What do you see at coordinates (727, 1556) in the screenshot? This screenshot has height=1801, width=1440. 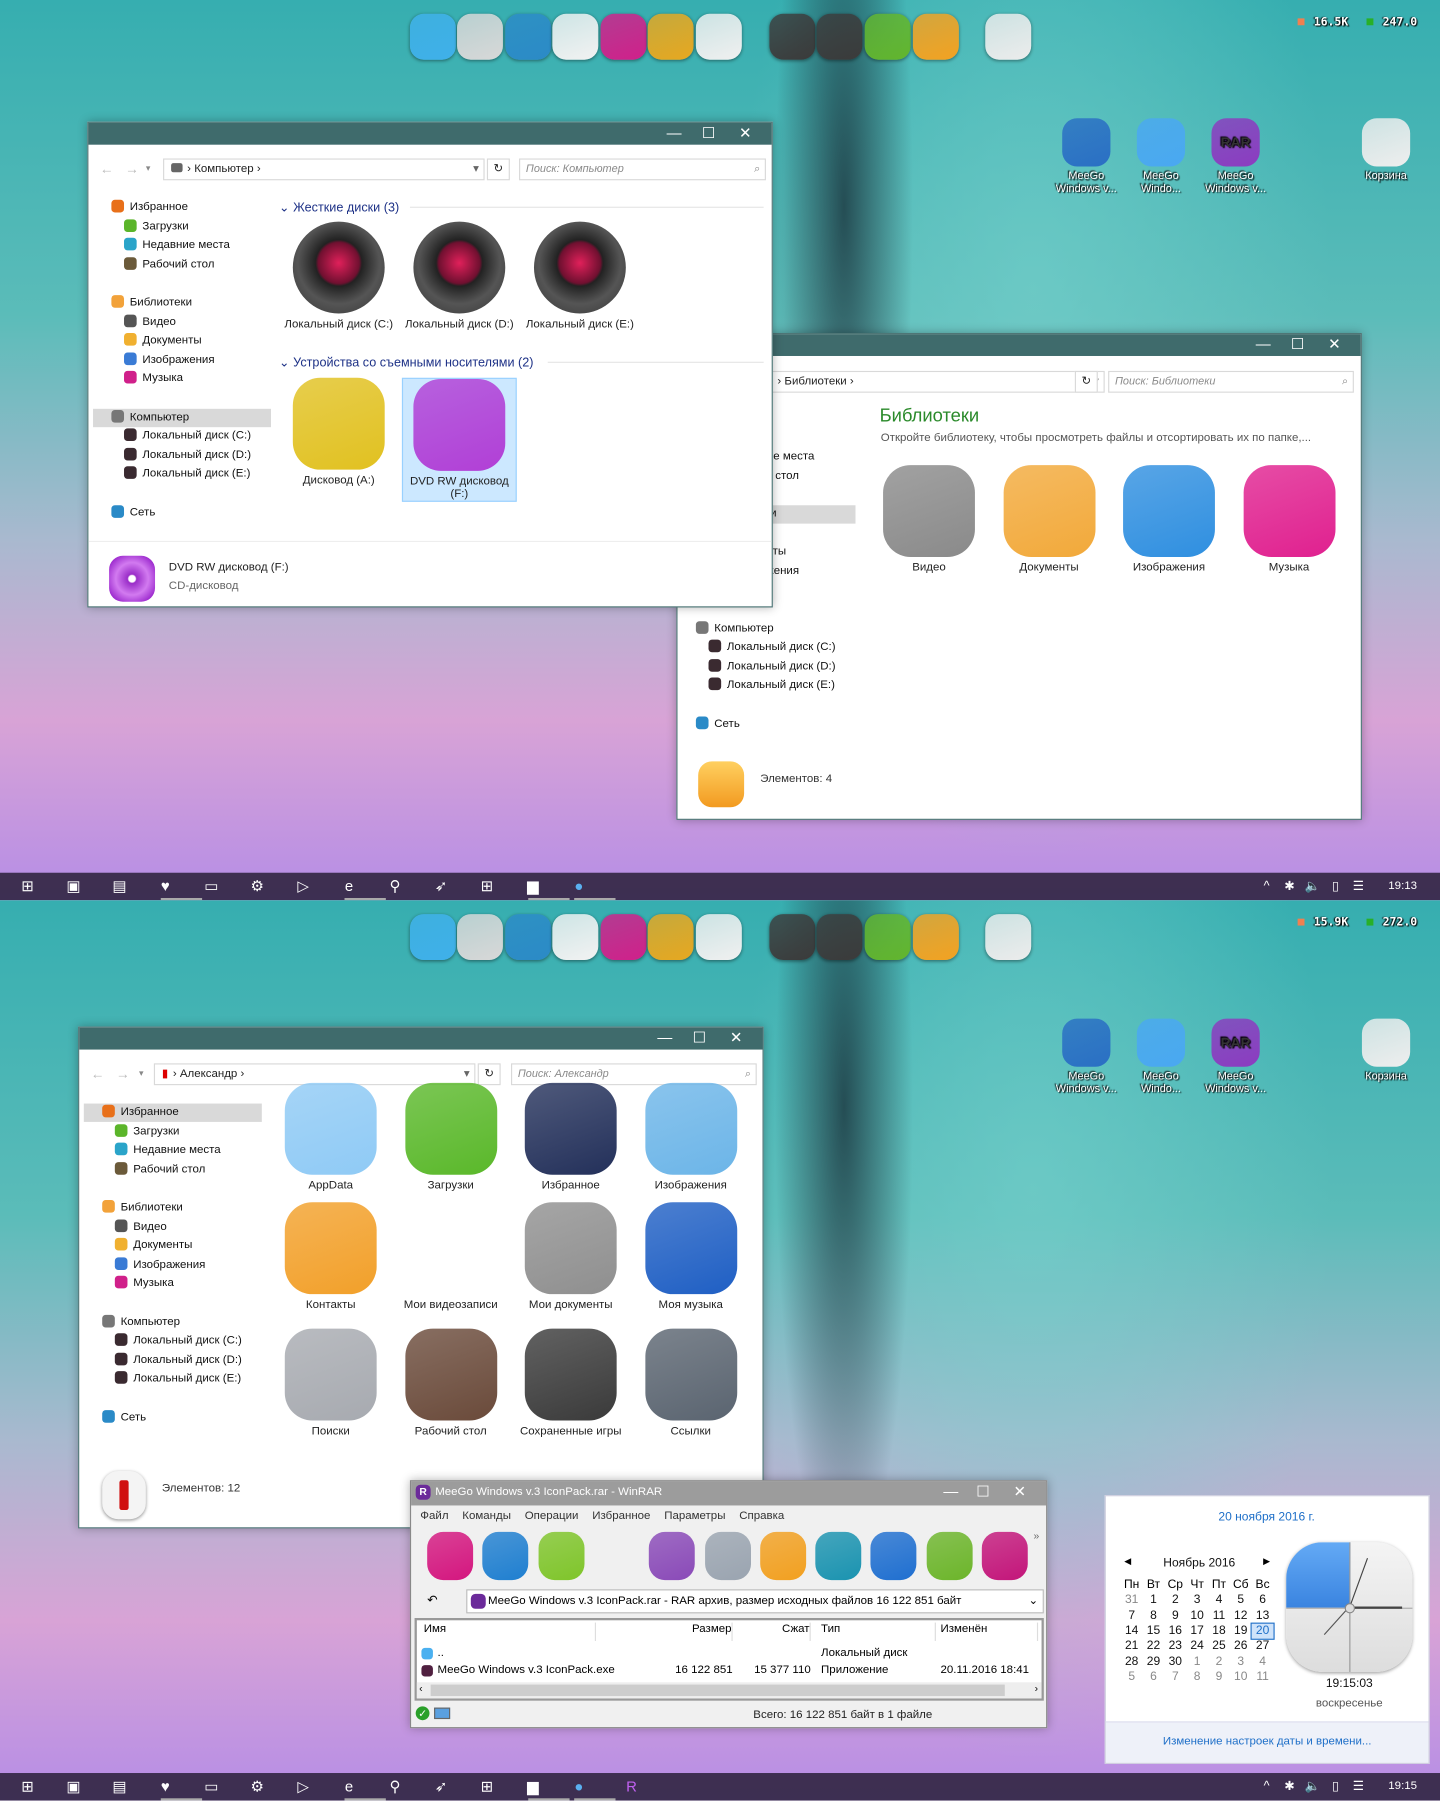 I see `find-icon` at bounding box center [727, 1556].